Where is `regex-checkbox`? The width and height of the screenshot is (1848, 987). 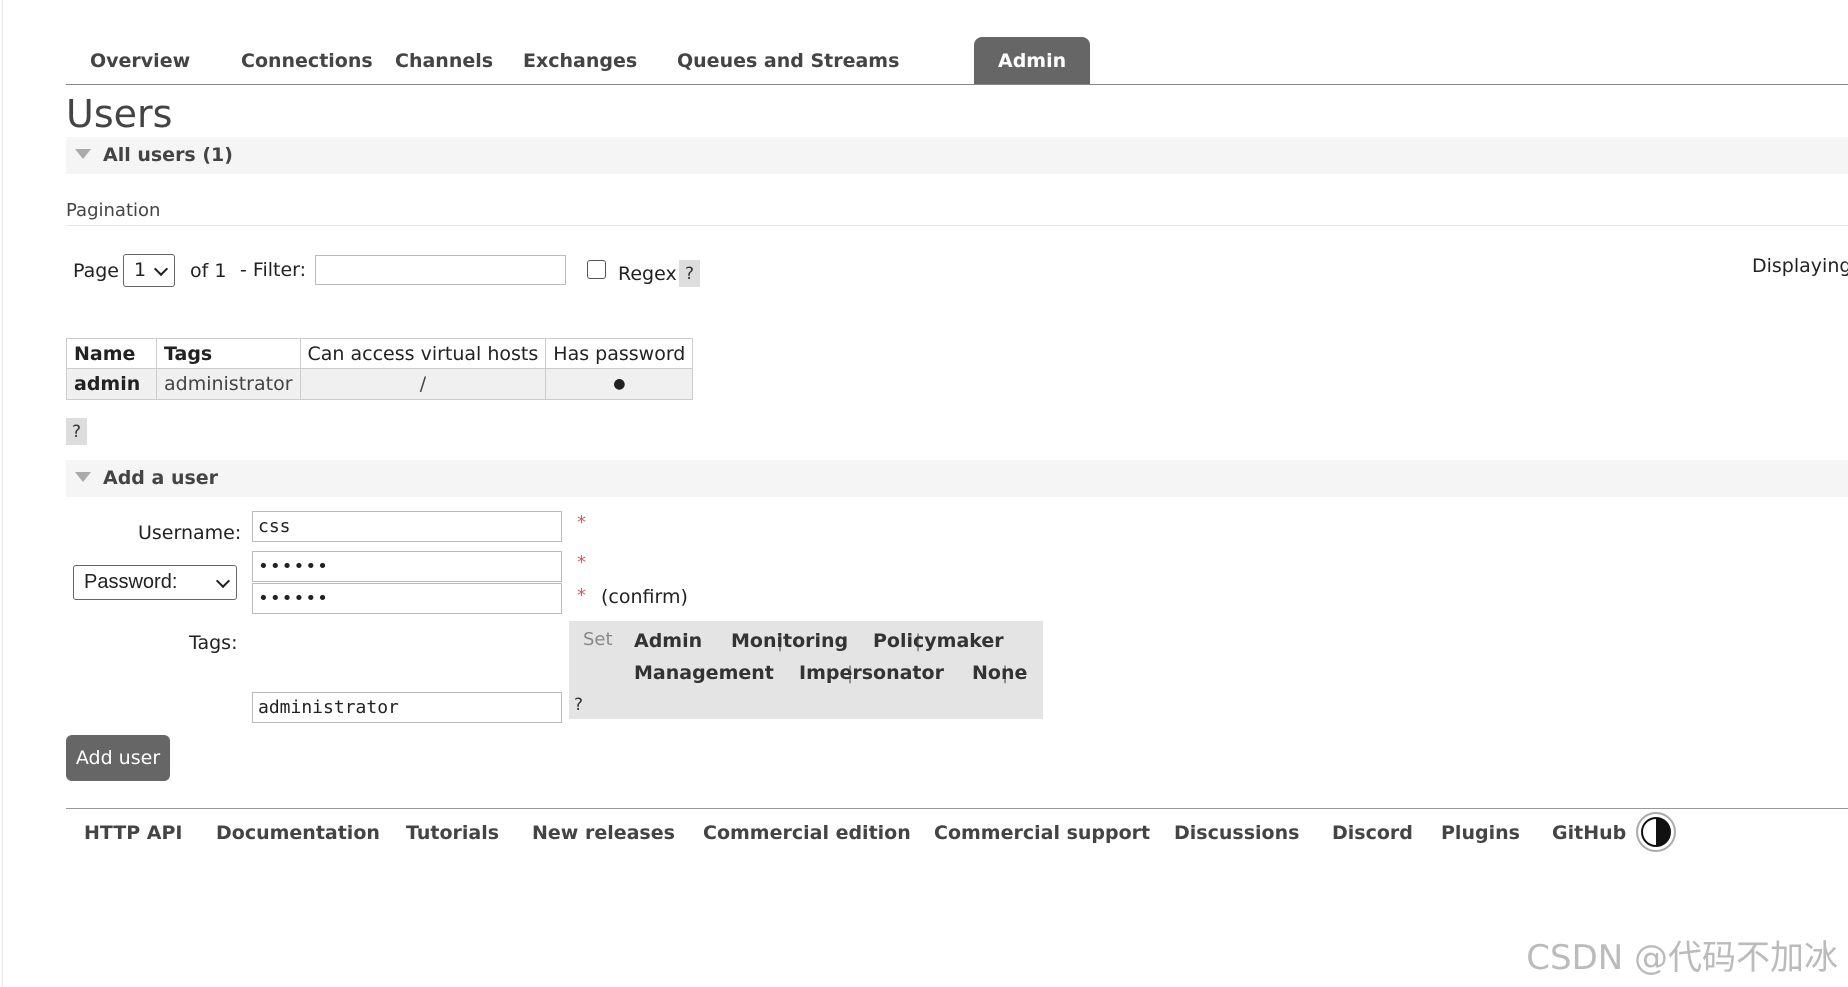 regex-checkbox is located at coordinates (596, 269).